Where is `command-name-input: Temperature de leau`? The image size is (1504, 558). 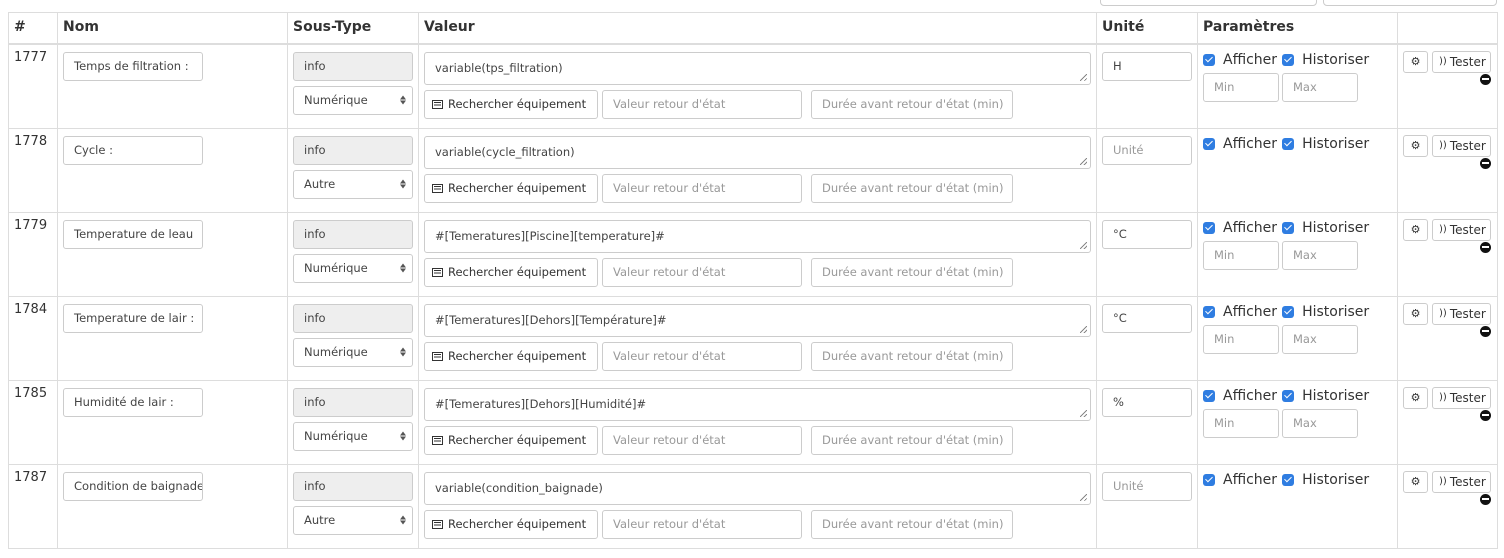 command-name-input: Temperature de leau is located at coordinates (133, 234).